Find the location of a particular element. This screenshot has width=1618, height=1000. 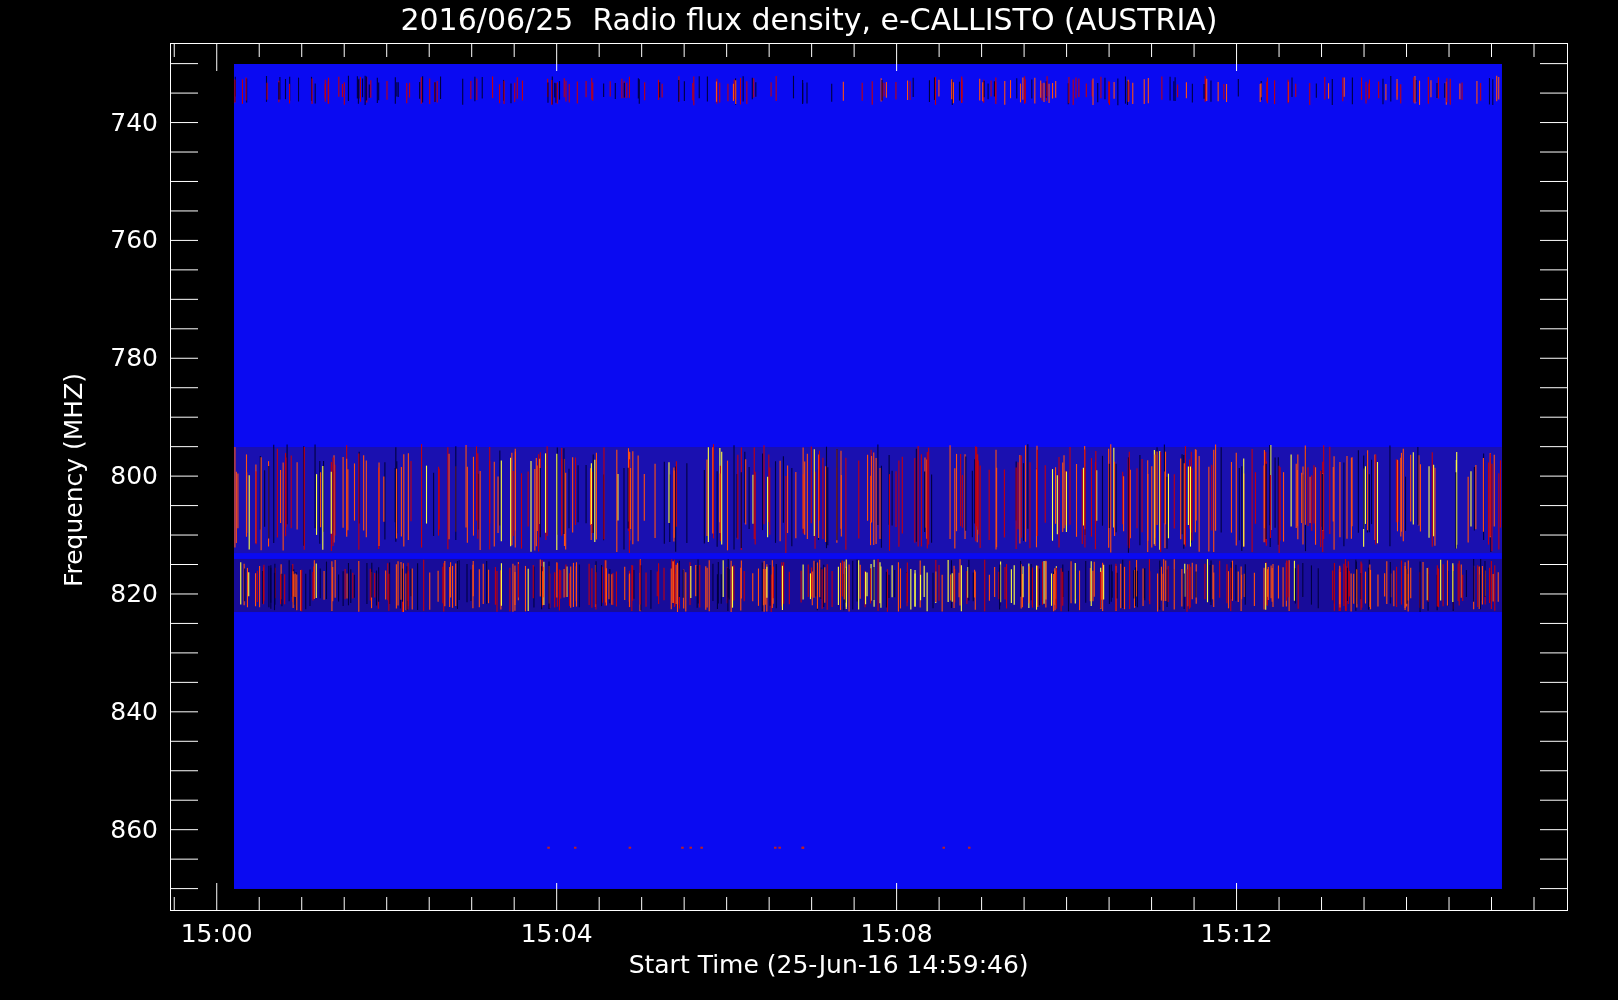

x-tick-label: 15:08 is located at coordinates (896, 934).